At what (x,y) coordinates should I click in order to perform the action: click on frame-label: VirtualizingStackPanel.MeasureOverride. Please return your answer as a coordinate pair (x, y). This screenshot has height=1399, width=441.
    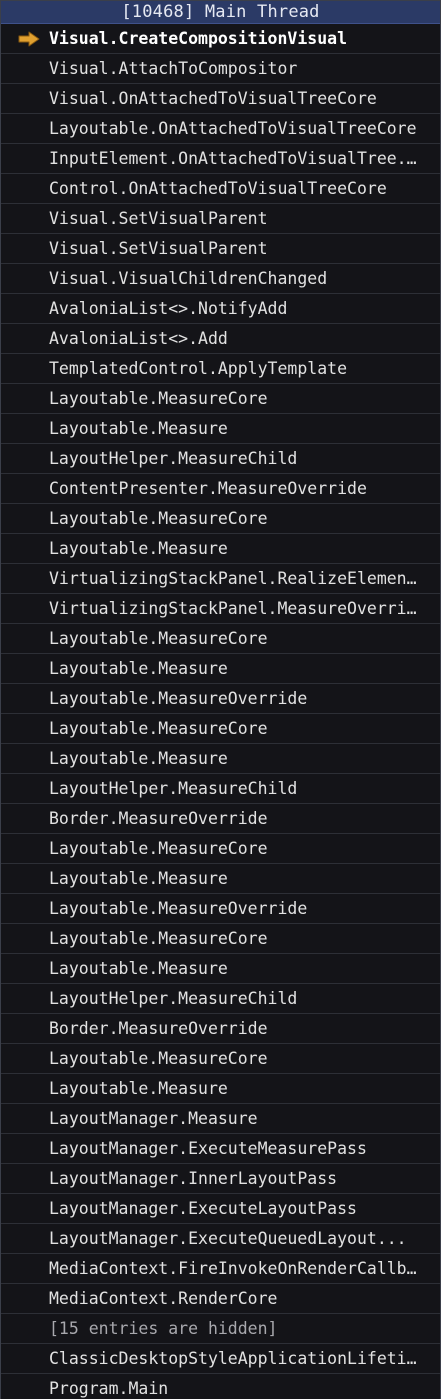
    Looking at the image, I should click on (234, 608).